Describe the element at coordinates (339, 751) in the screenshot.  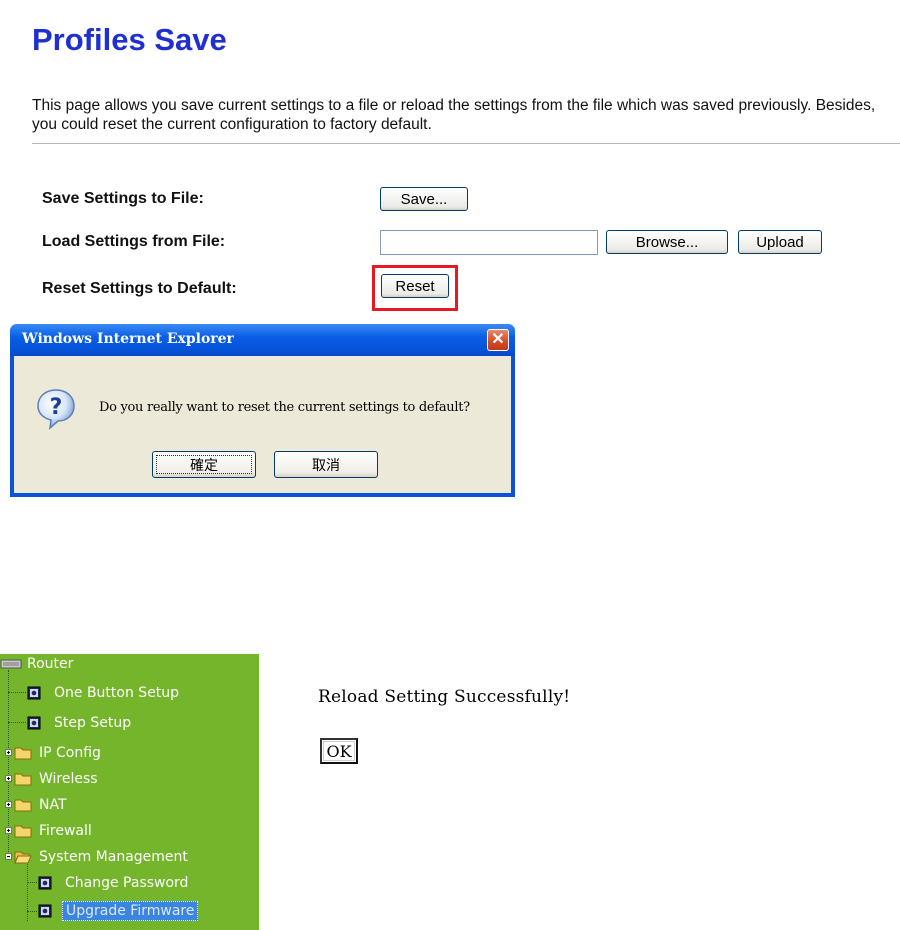
I see `reload-ok-button: OK` at that location.